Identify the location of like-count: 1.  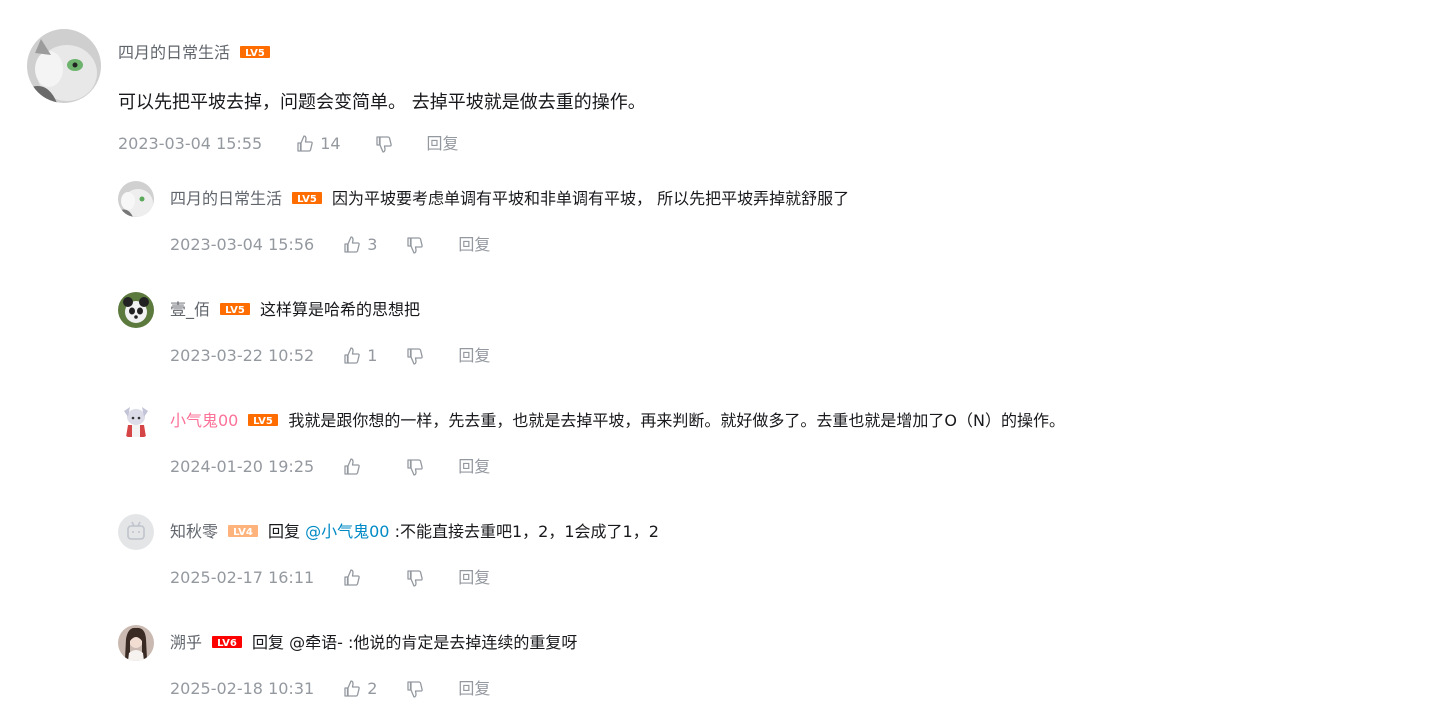
(372, 355).